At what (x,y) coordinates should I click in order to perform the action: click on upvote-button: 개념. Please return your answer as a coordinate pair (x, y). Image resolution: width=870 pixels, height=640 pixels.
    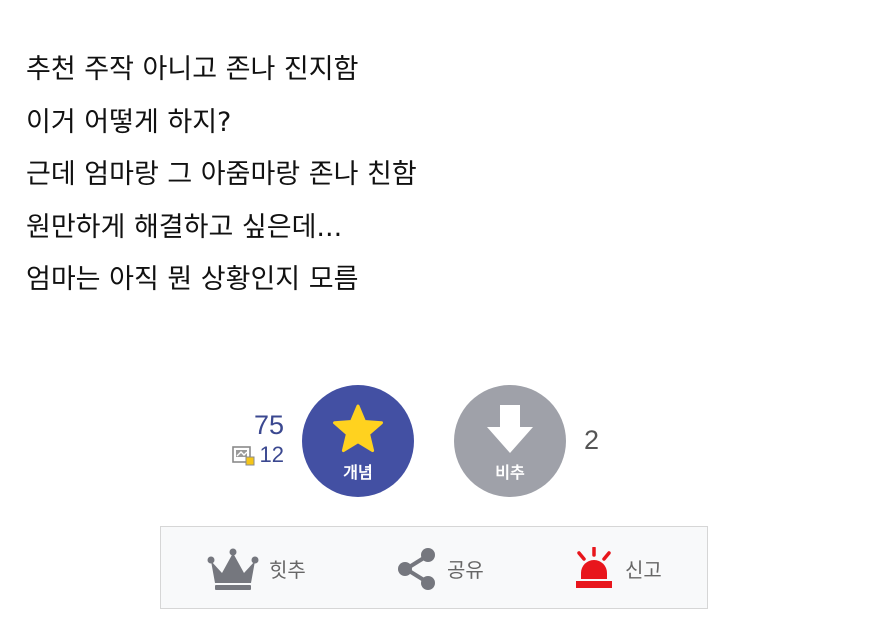
    Looking at the image, I should click on (358, 441).